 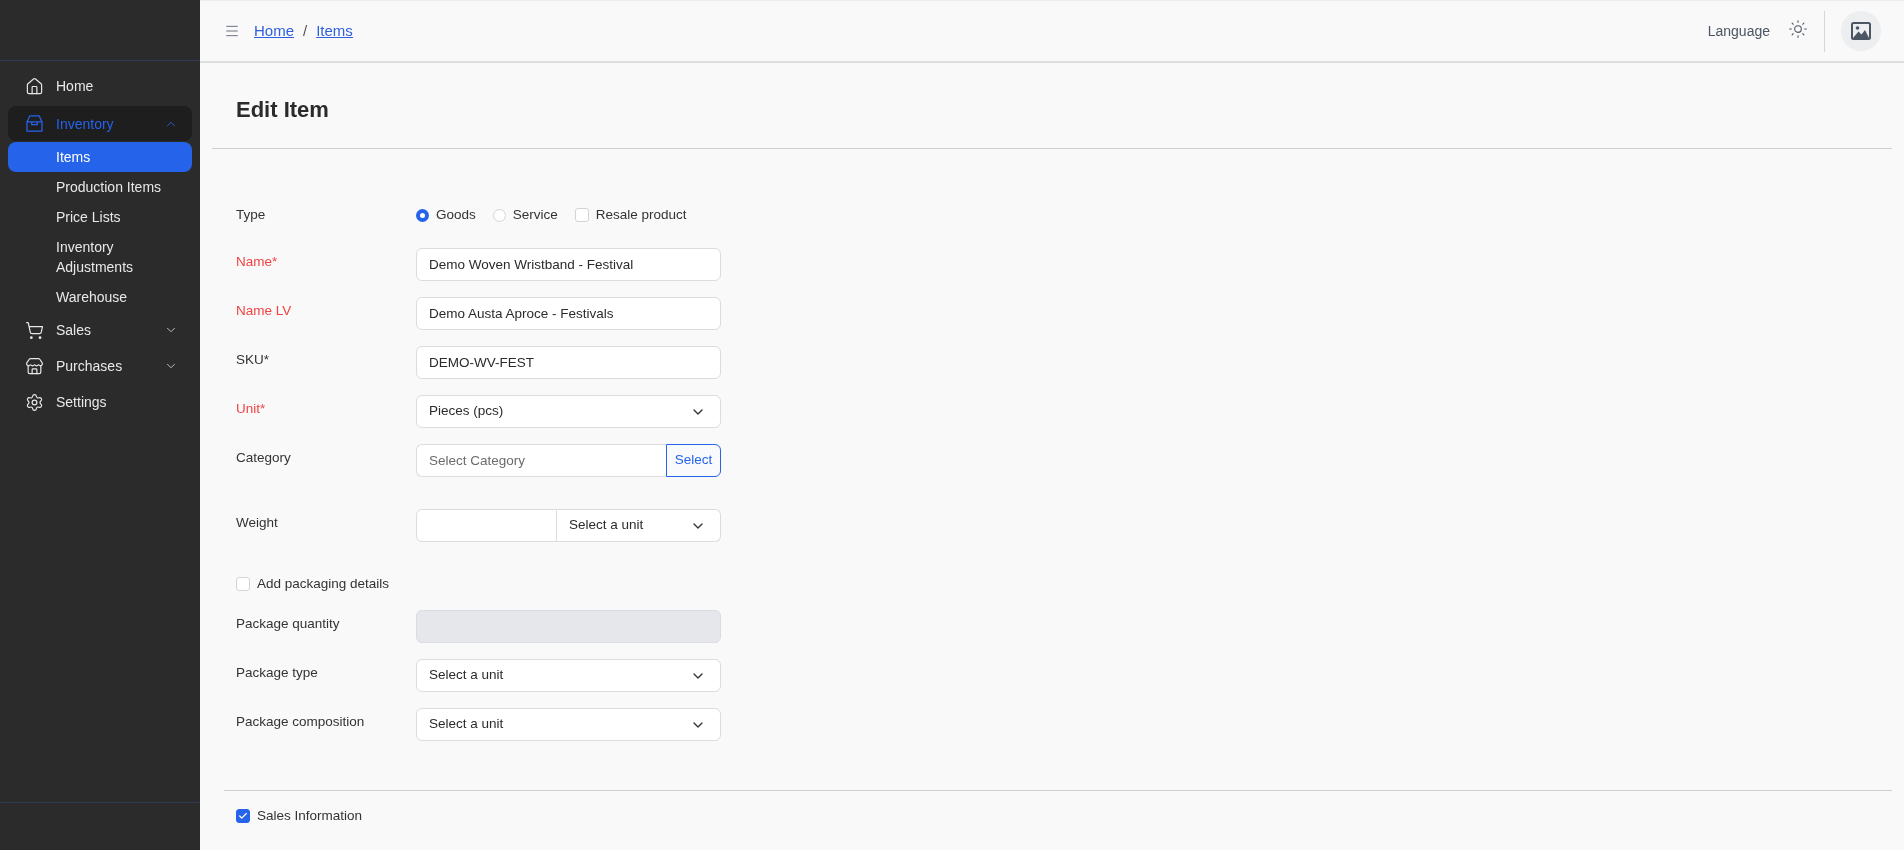 I want to click on breadcrumb-link: Home, so click(x=274, y=31).